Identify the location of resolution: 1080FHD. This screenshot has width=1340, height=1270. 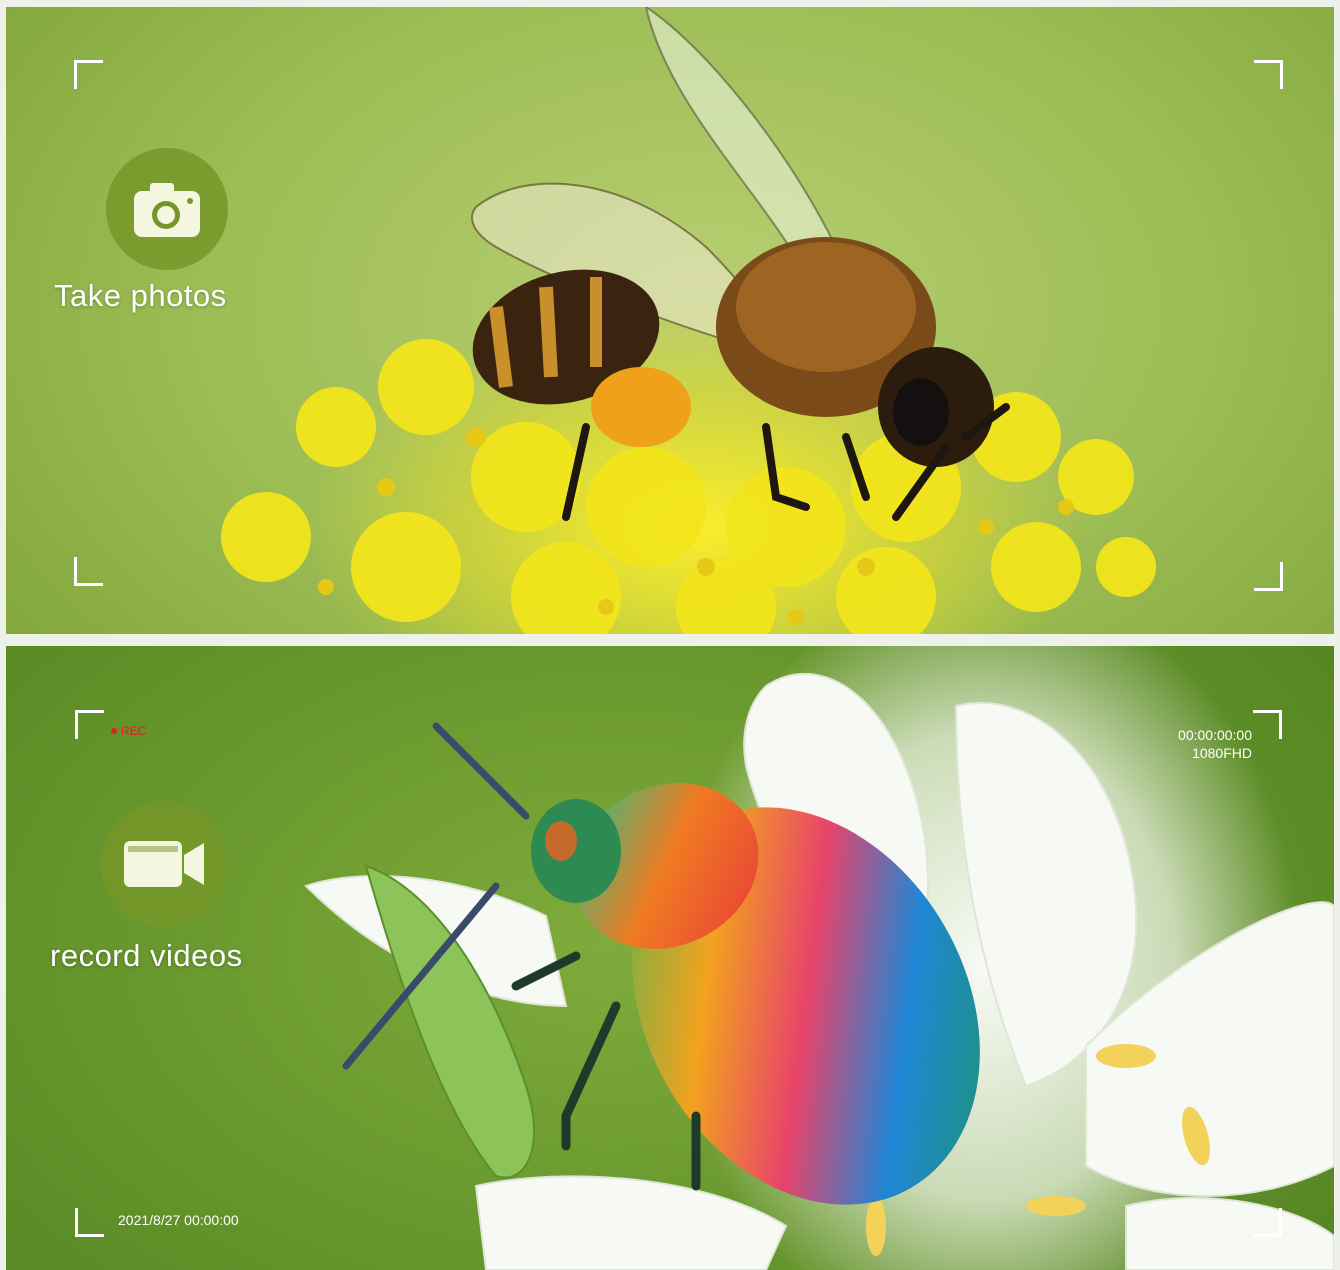
(1222, 753).